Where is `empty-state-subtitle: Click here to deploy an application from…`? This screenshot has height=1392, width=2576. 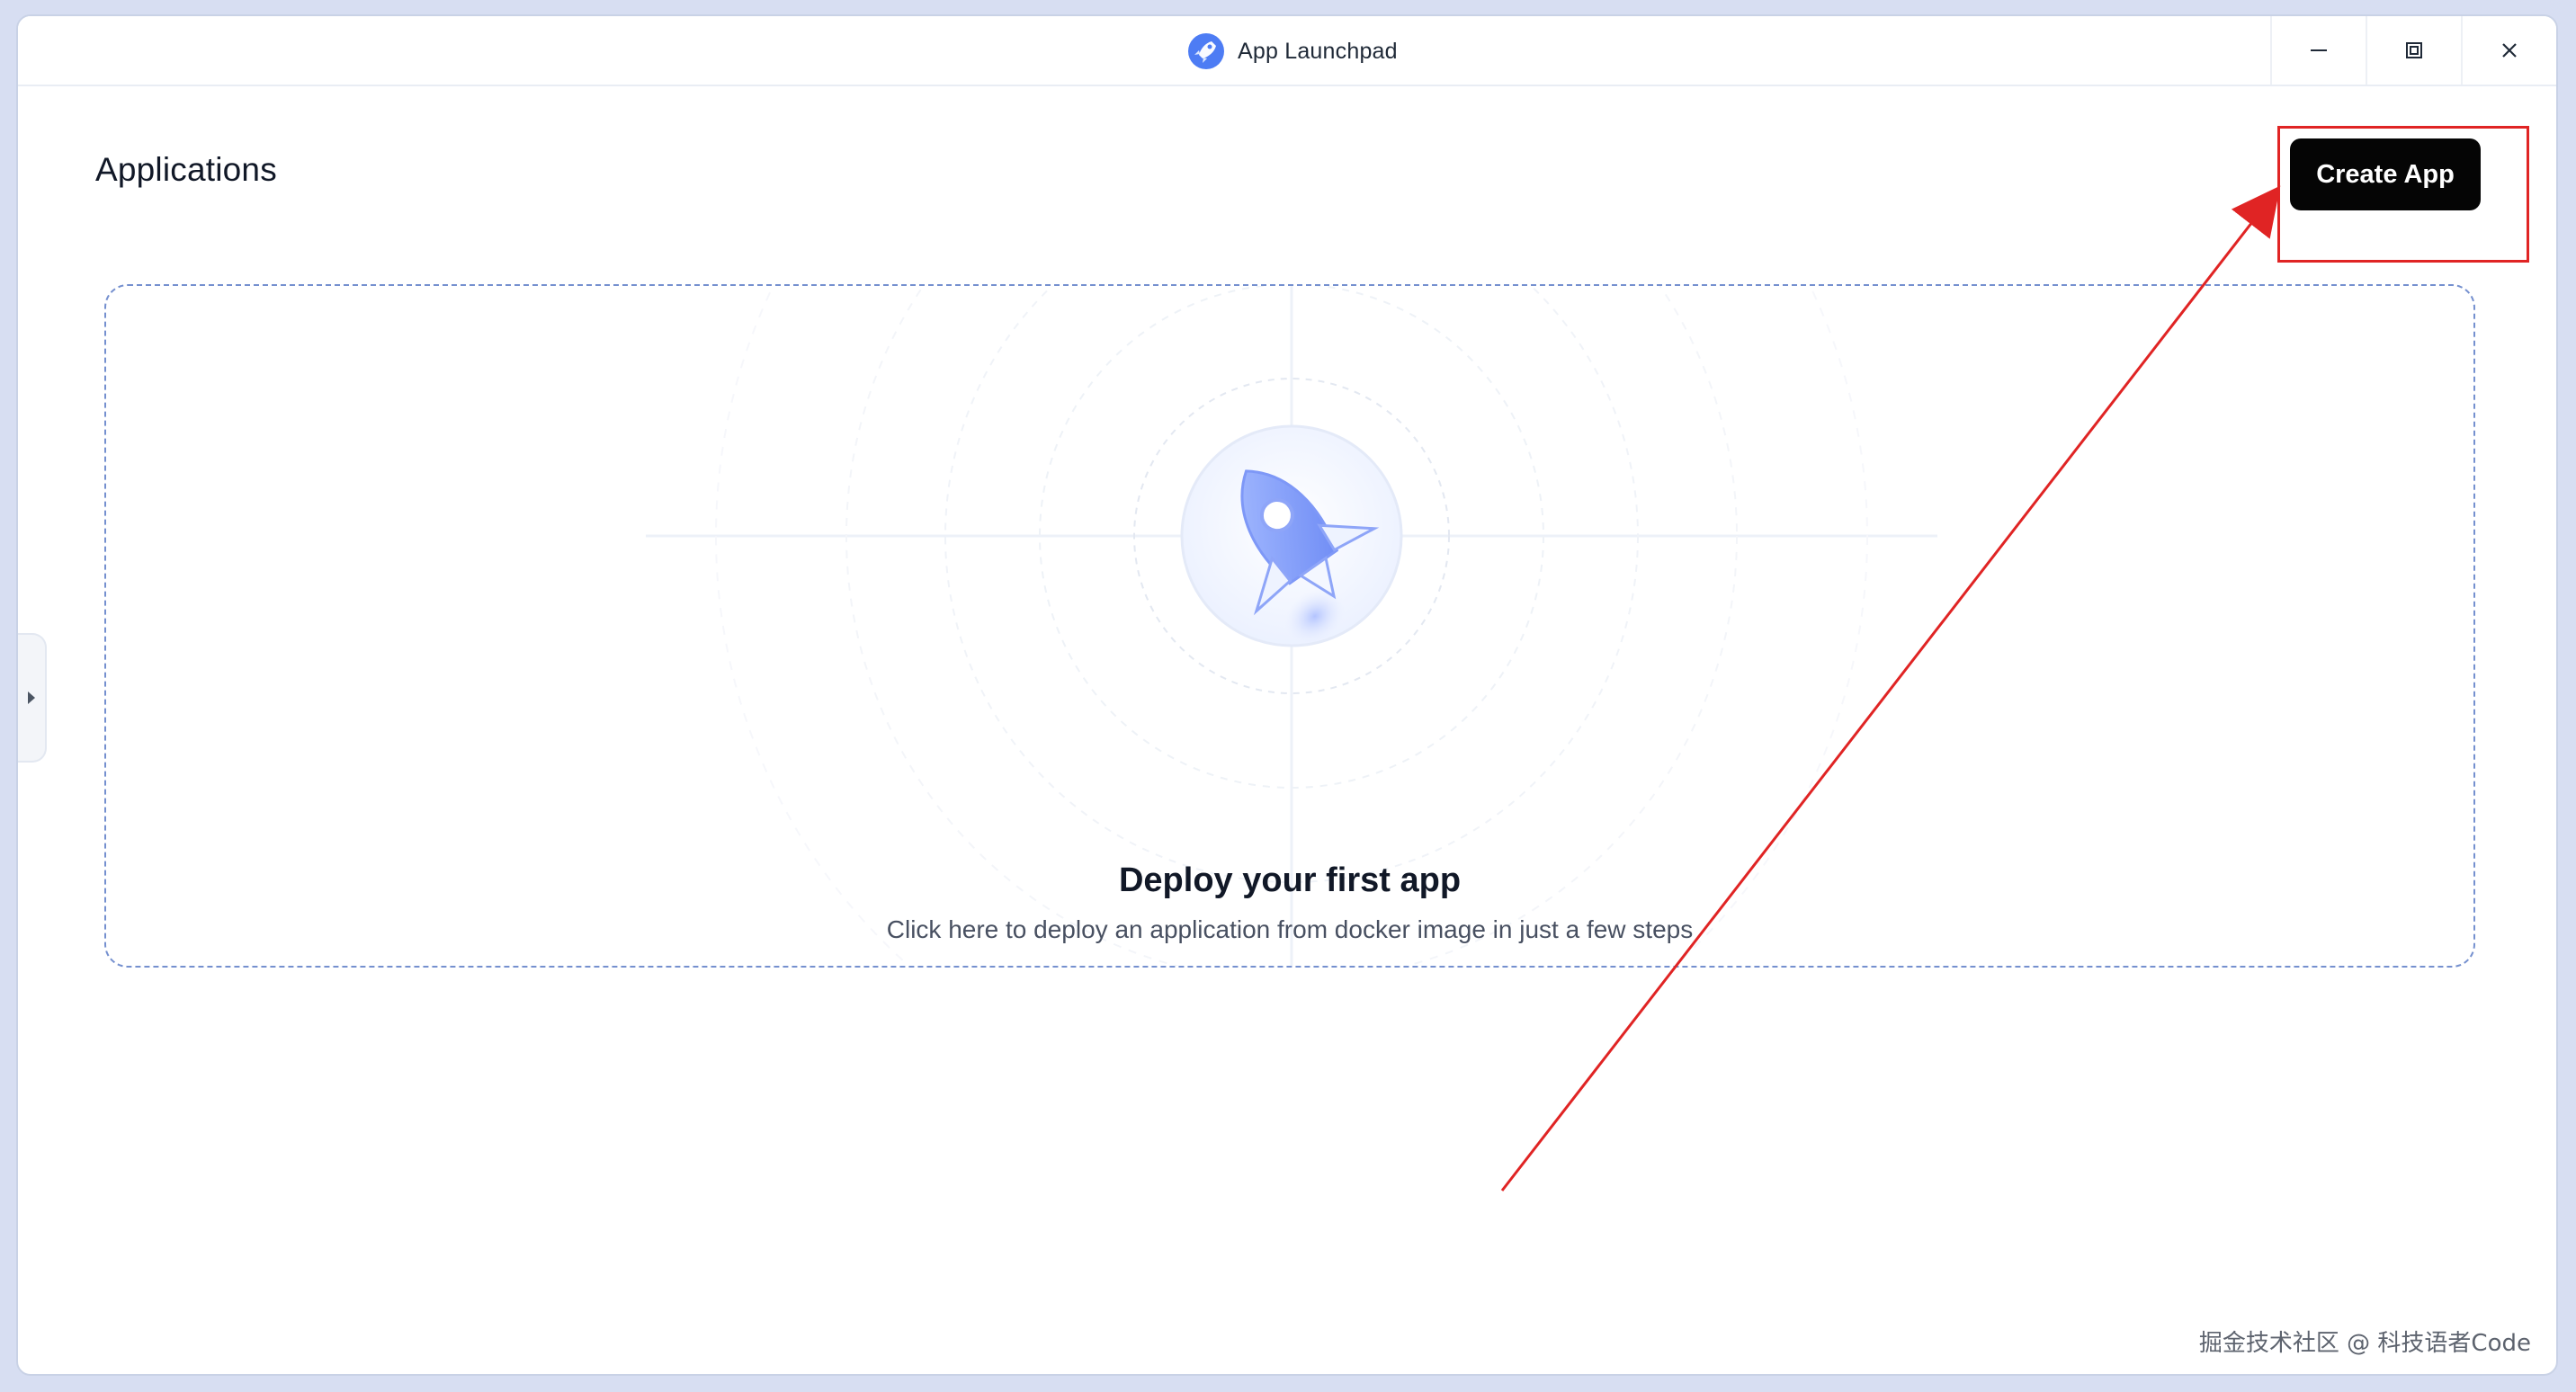
empty-state-subtitle: Click here to deploy an application from… is located at coordinates (1290, 929).